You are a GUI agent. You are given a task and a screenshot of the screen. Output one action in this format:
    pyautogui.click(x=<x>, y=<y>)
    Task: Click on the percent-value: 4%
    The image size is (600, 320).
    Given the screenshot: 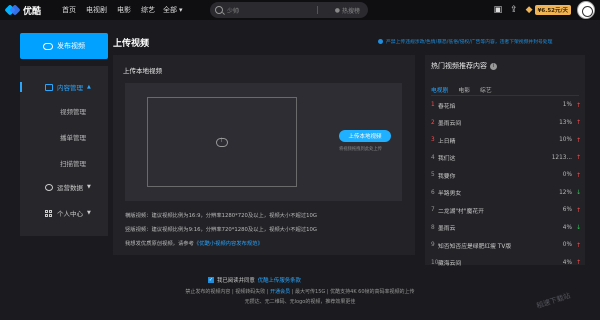 What is the action you would take?
    pyautogui.click(x=567, y=227)
    